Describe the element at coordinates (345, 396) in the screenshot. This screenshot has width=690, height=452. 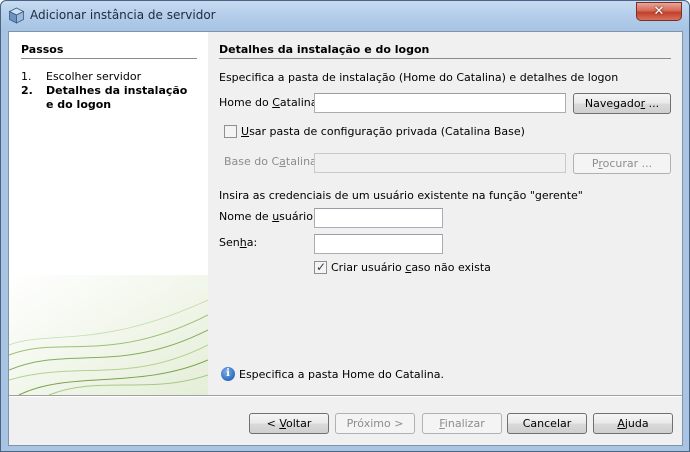
I see `footer-divider-highlight` at that location.